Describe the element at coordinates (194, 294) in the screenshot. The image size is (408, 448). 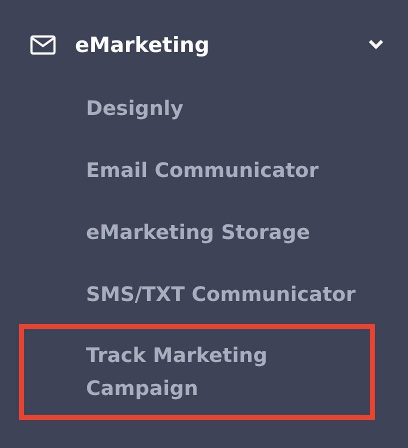
I see `submenu-item: SMS/TXT Communicator` at that location.